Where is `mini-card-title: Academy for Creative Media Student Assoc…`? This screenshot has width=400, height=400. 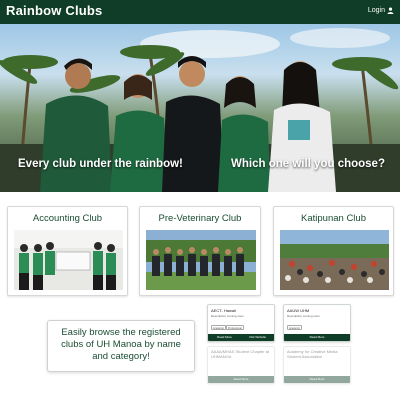
mini-card-title: Academy for Creative Media Student Assoc… is located at coordinates (312, 354).